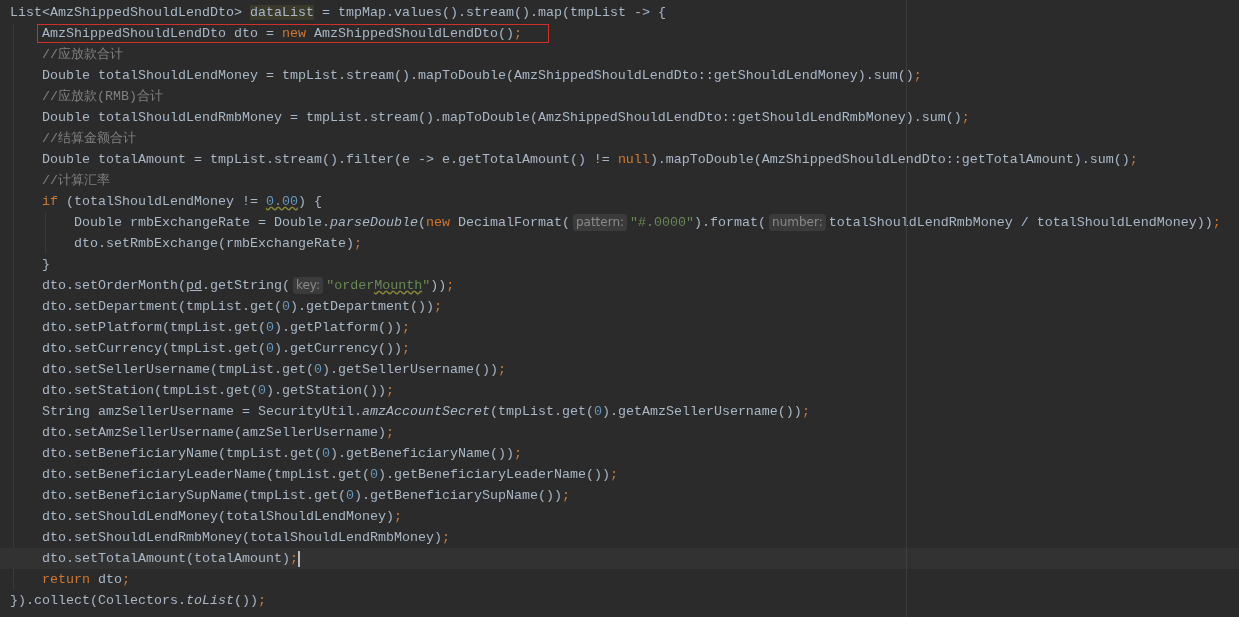 The image size is (1239, 617). I want to click on code-text: dto.setAmzSellerUsername(amzSellerUsername);, so click(218, 433).